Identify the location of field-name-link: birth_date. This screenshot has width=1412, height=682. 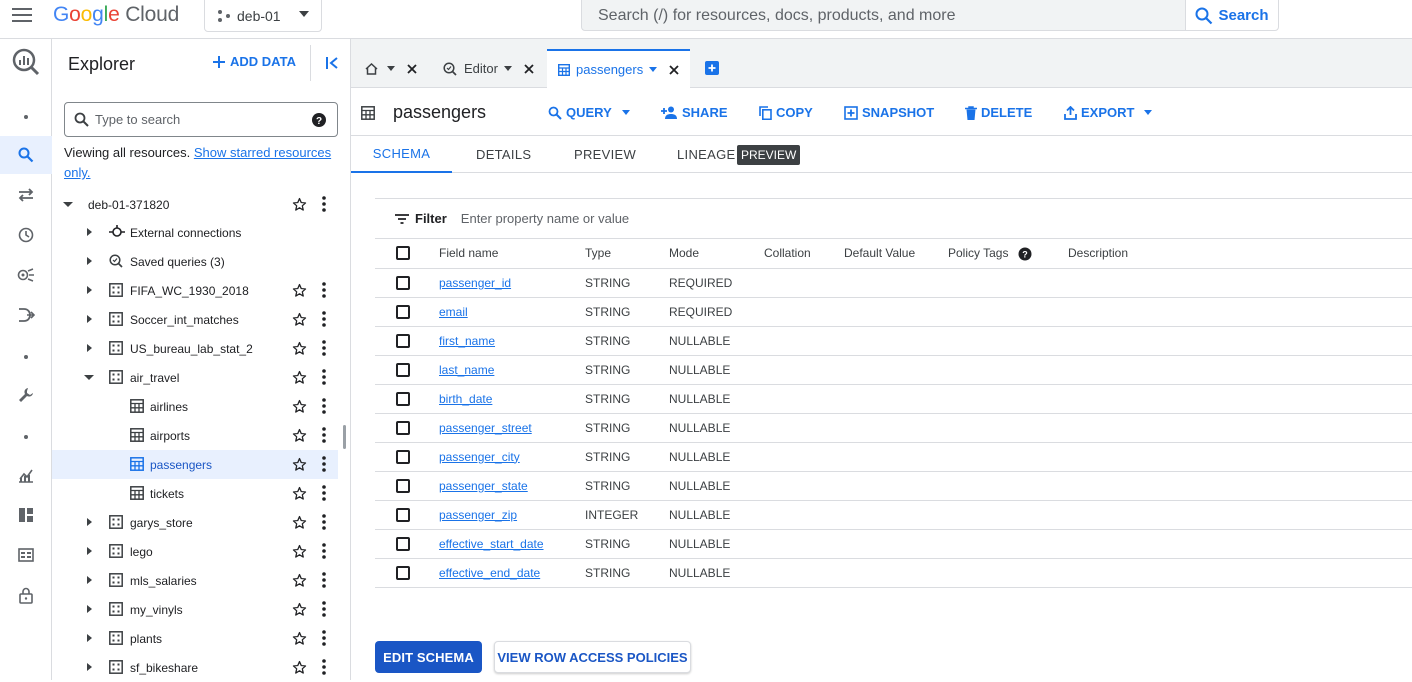
(465, 399).